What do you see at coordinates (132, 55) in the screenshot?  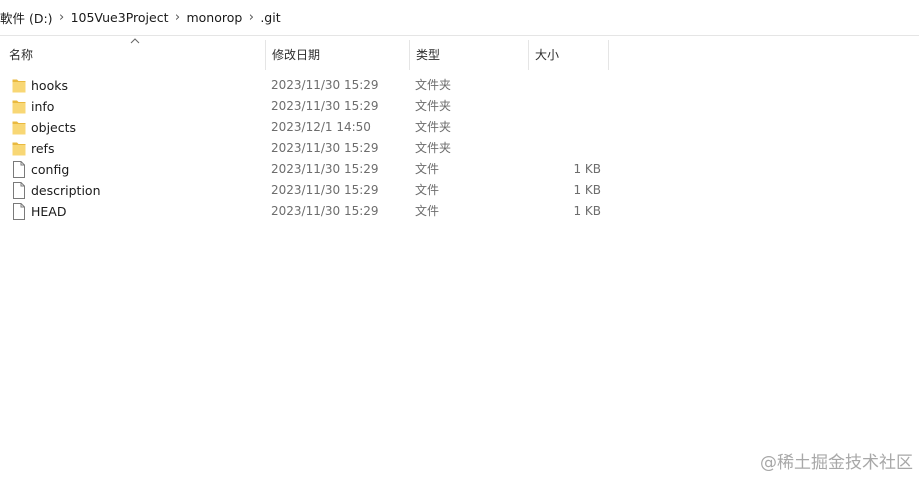 I see `column-header-name: 名称` at bounding box center [132, 55].